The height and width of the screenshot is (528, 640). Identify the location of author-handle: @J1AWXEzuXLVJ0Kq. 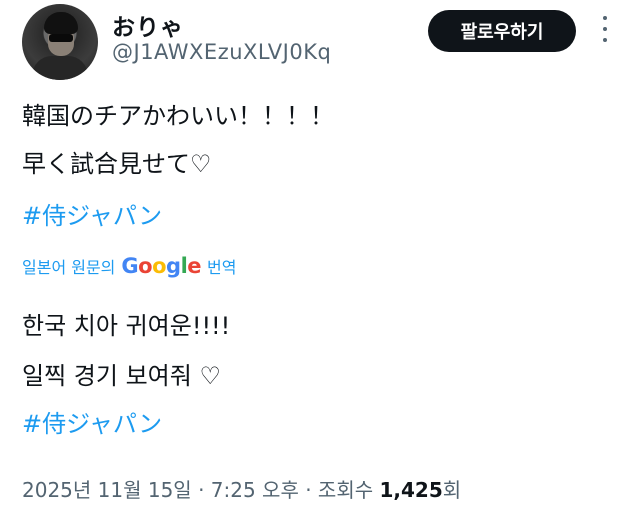
(221, 52).